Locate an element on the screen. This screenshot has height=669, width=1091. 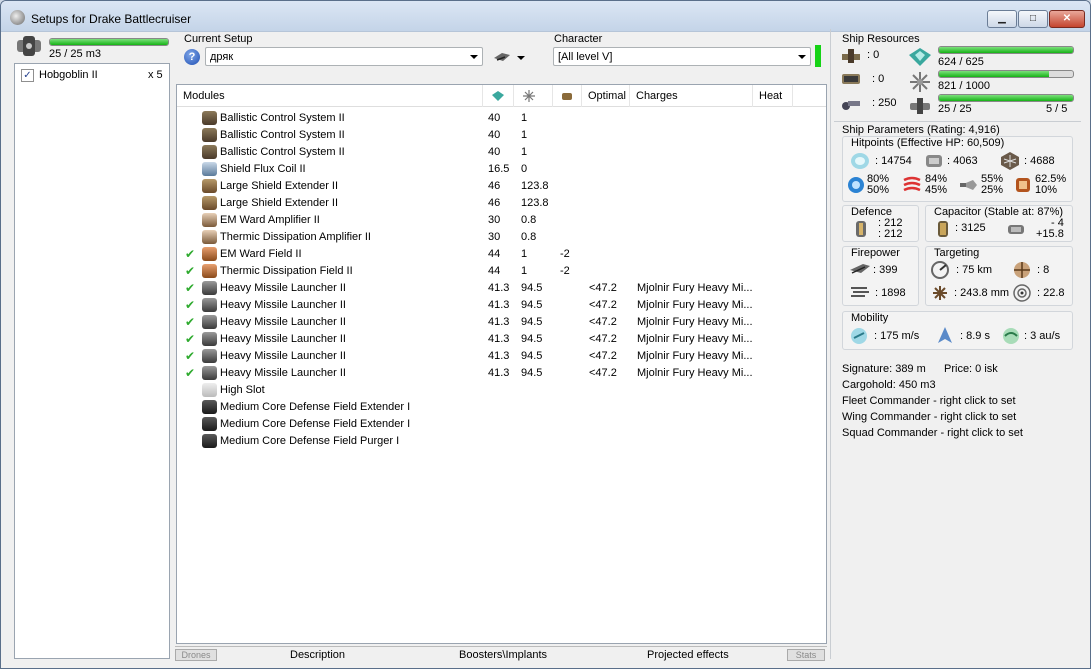
module-name: Heavy Missile Launcher II is located at coordinates (283, 288).